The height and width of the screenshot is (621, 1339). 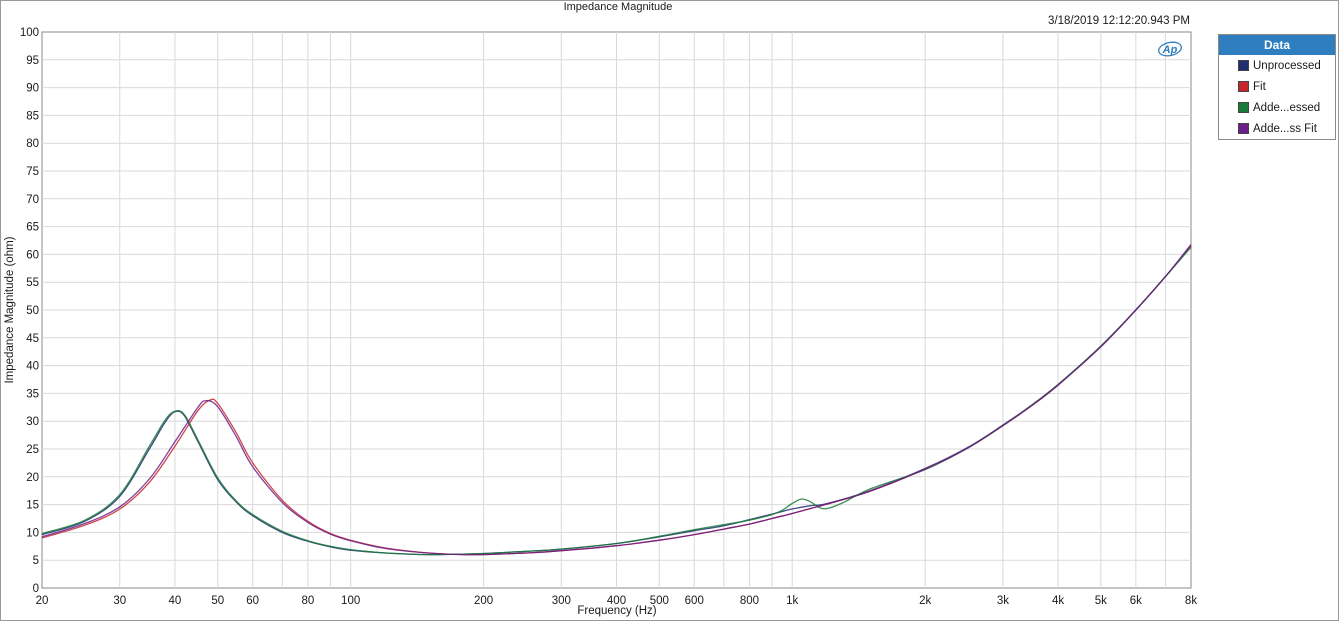 I want to click on legend-item-fit: Fit, so click(x=1277, y=86).